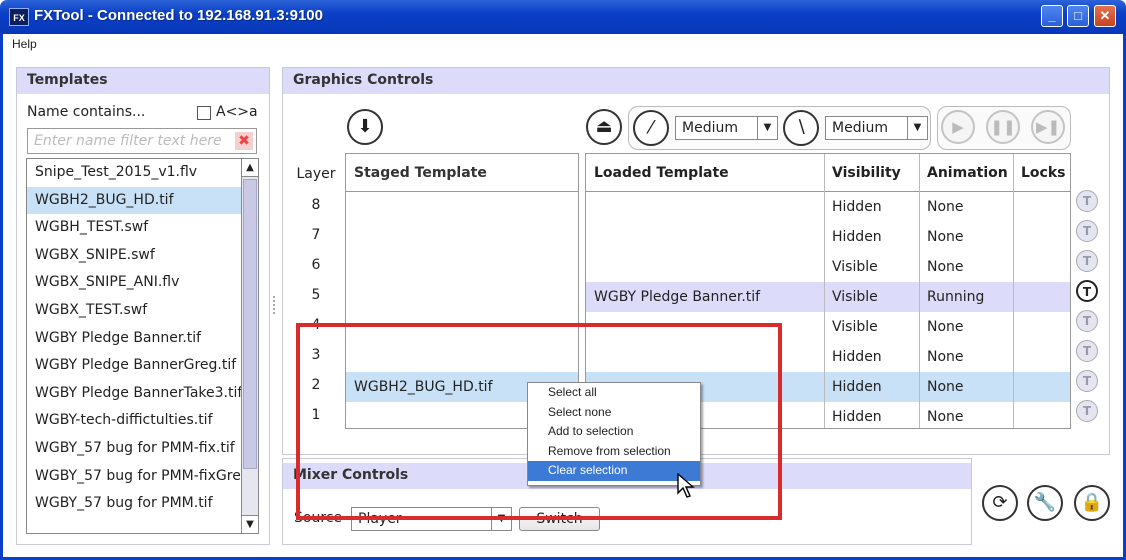 The width and height of the screenshot is (1126, 560). I want to click on scroll-thumb, so click(250, 324).